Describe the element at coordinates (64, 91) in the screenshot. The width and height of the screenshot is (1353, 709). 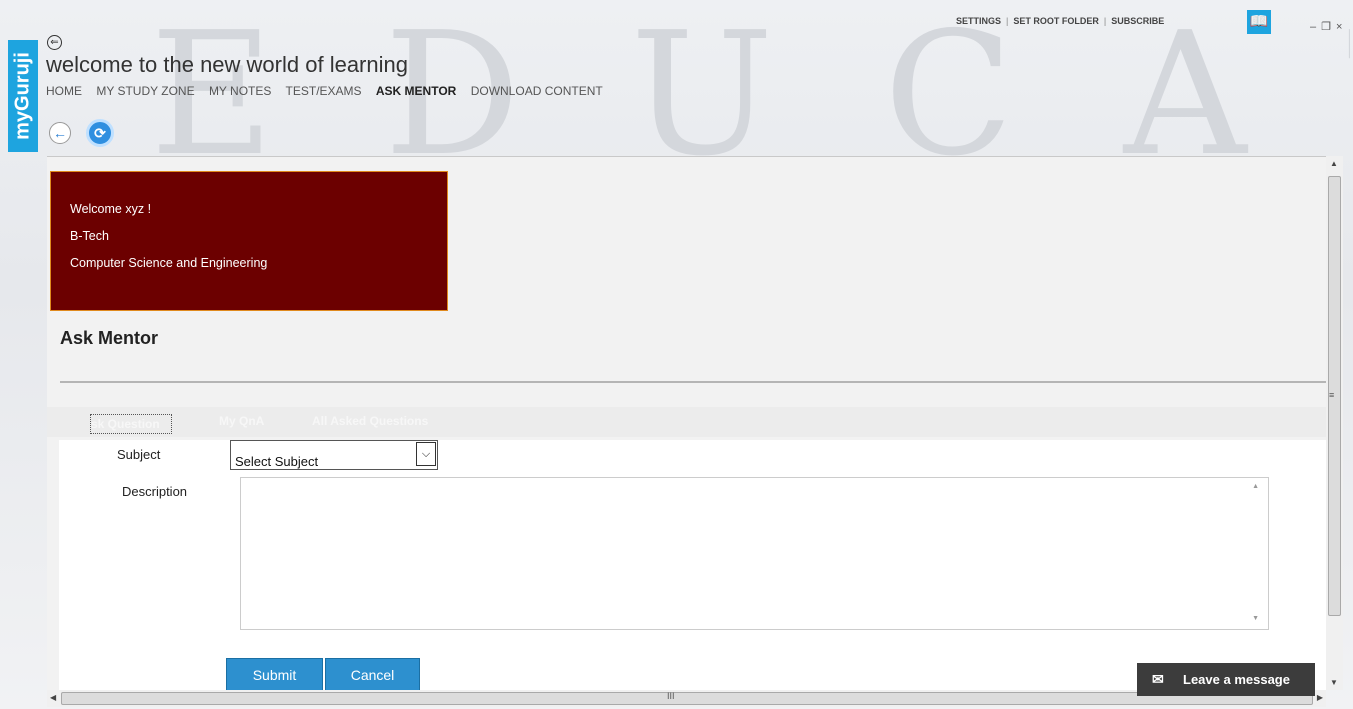
I see `nav-item-home: HOME` at that location.